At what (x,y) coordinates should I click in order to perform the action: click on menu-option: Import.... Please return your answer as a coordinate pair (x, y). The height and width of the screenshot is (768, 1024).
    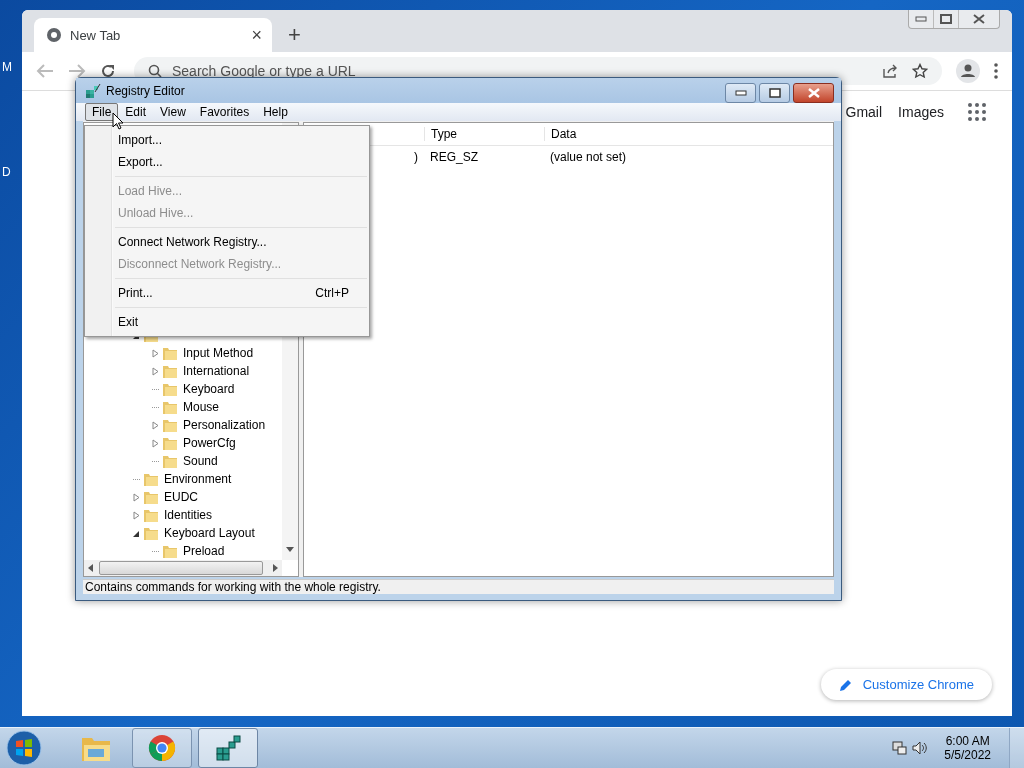
    Looking at the image, I should click on (227, 140).